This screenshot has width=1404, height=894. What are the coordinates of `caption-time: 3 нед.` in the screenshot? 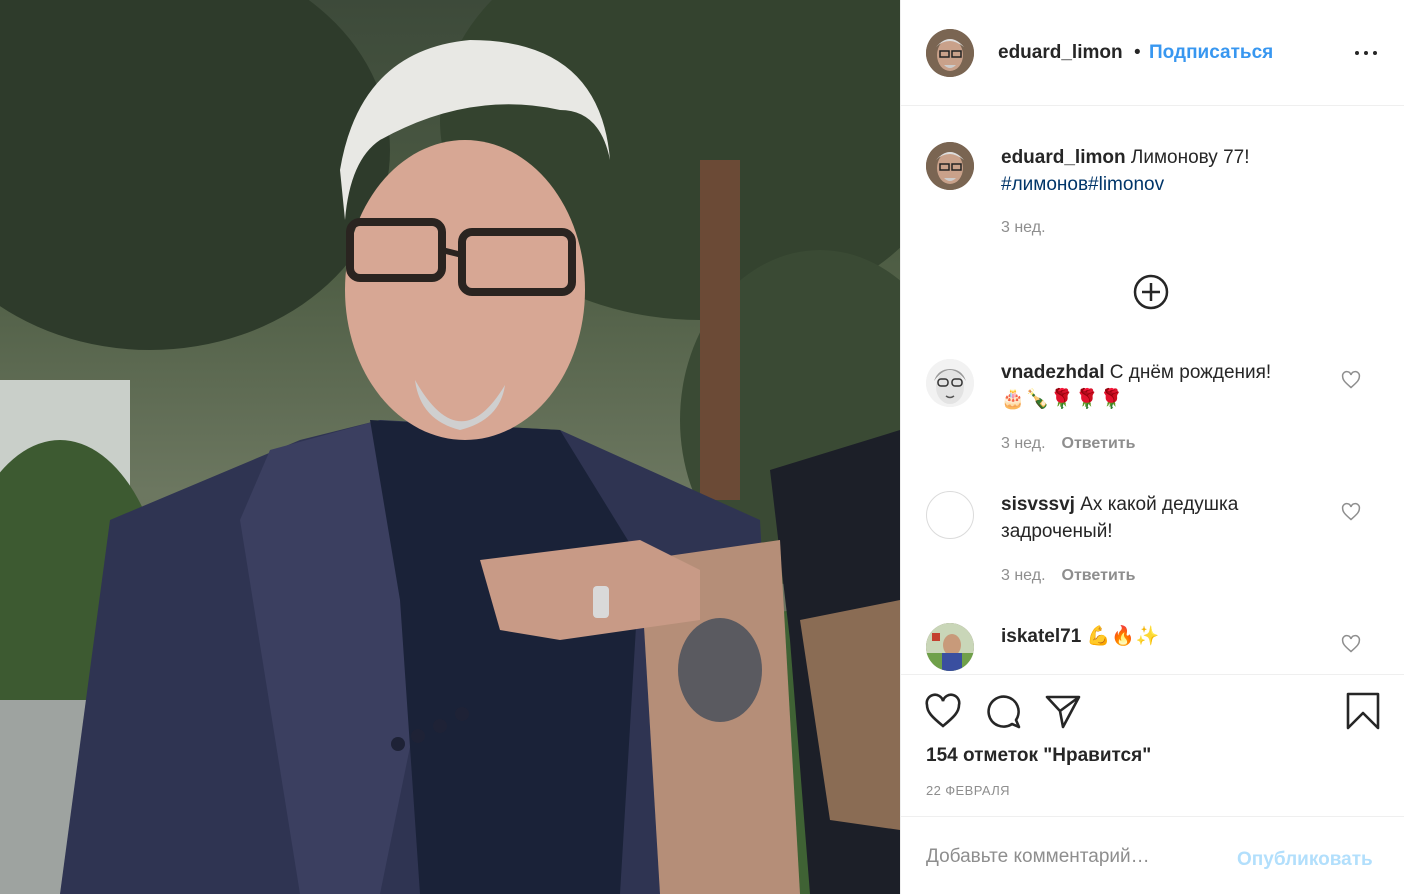 It's located at (1023, 227).